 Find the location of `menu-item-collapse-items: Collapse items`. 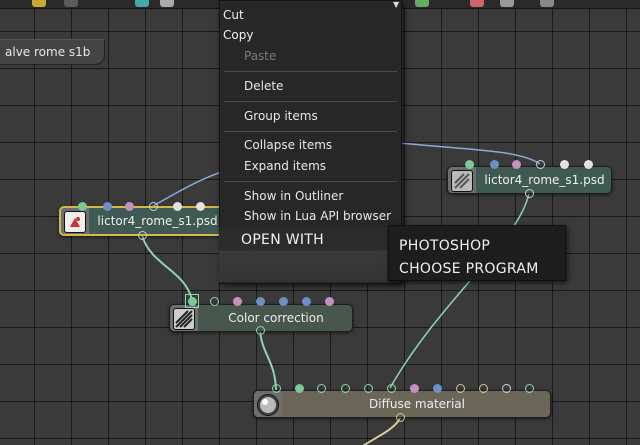

menu-item-collapse-items: Collapse items is located at coordinates (288, 145).